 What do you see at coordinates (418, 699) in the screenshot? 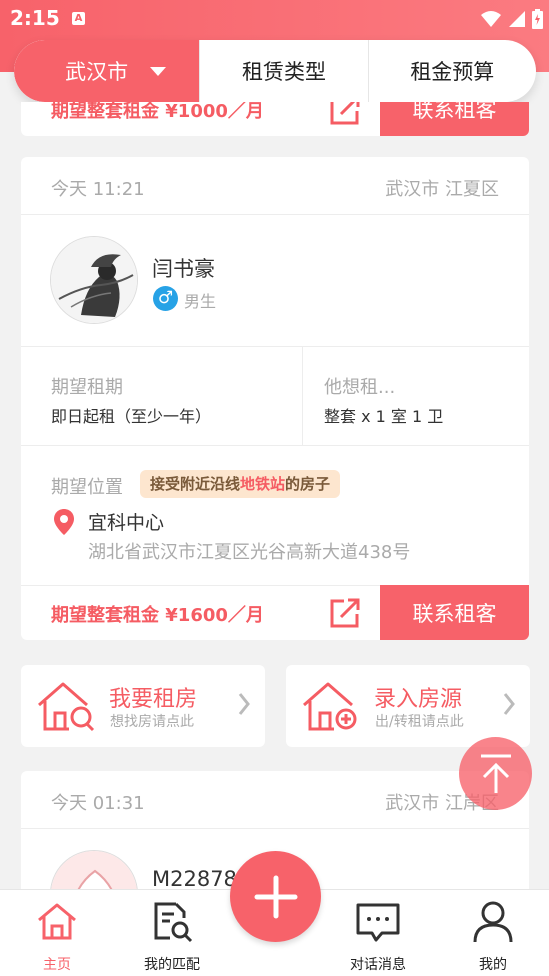
I see `add-listing-title: 录入房源` at bounding box center [418, 699].